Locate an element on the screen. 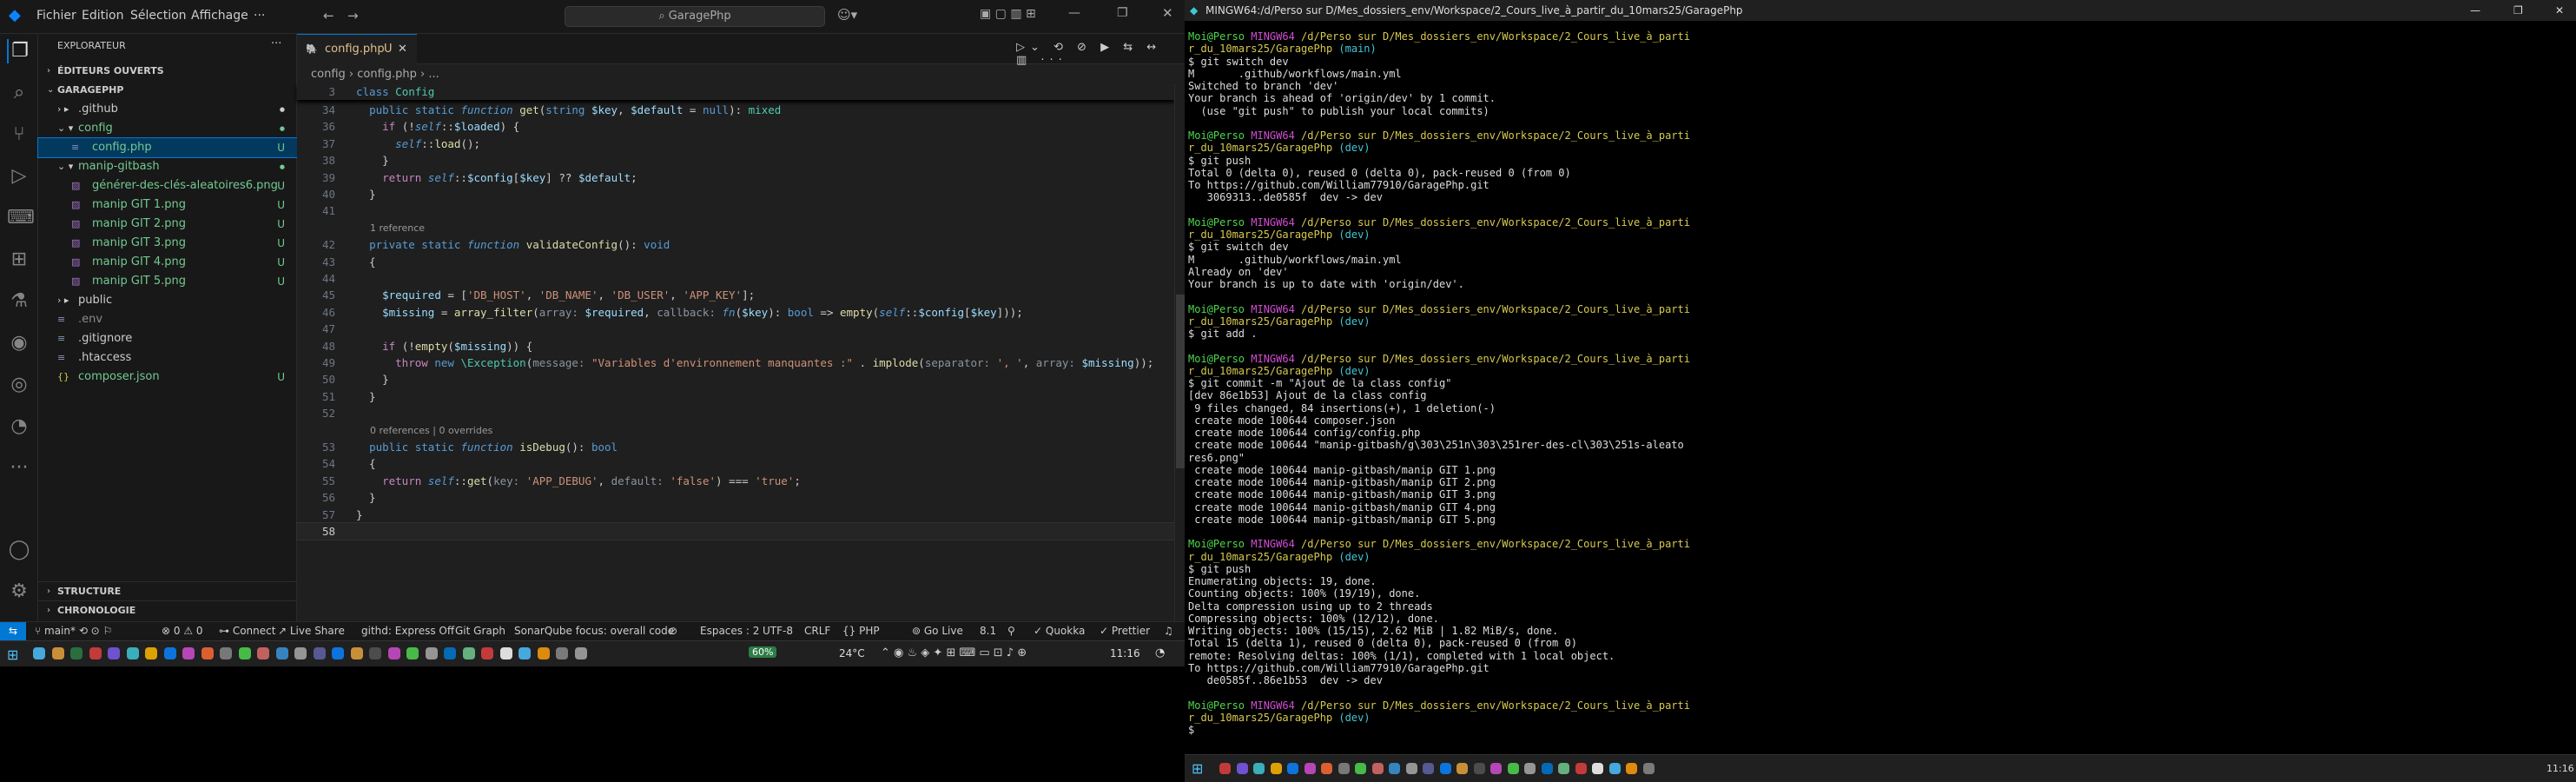  windows-start-icon: ⊞ is located at coordinates (12, 654).